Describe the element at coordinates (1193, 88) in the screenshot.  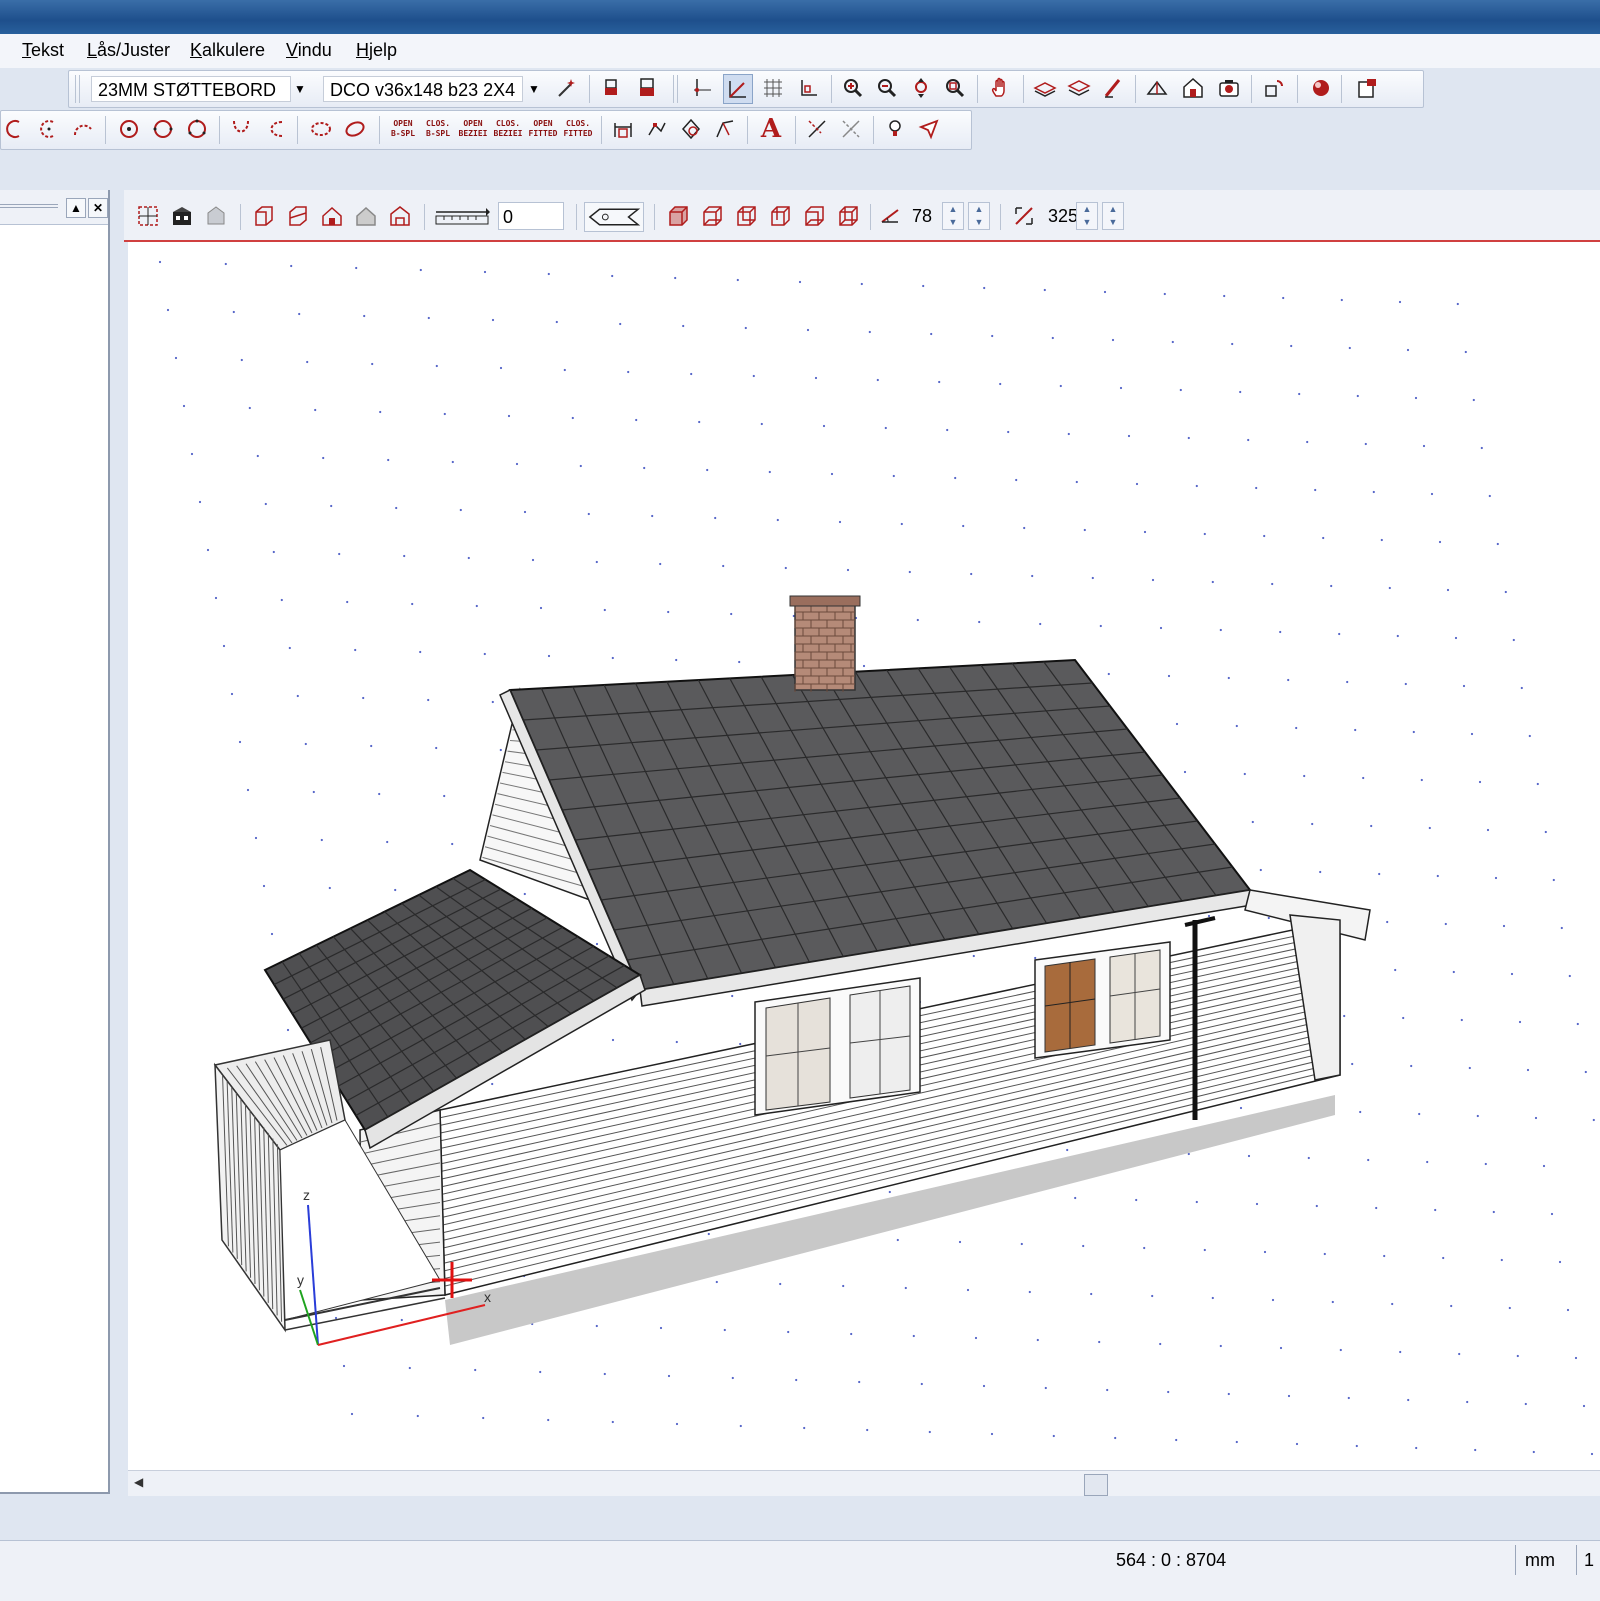
I see `house-icon` at that location.